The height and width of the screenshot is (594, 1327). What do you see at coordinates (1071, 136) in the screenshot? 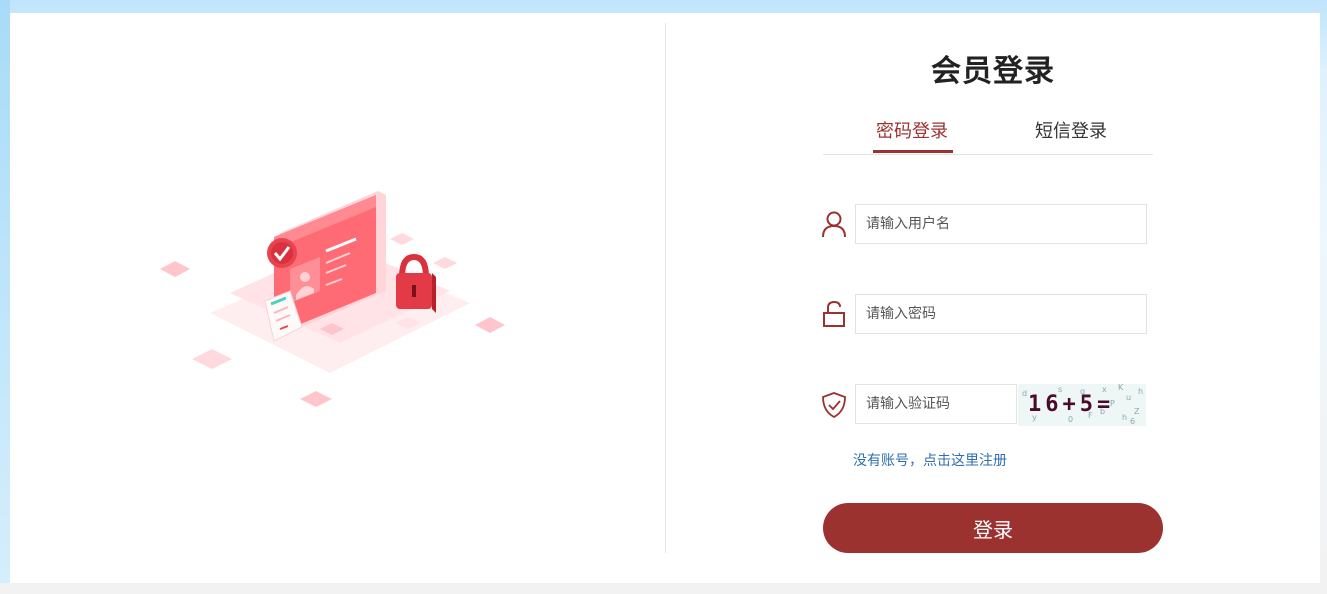
I see `tab-sms-login: 短信登录` at bounding box center [1071, 136].